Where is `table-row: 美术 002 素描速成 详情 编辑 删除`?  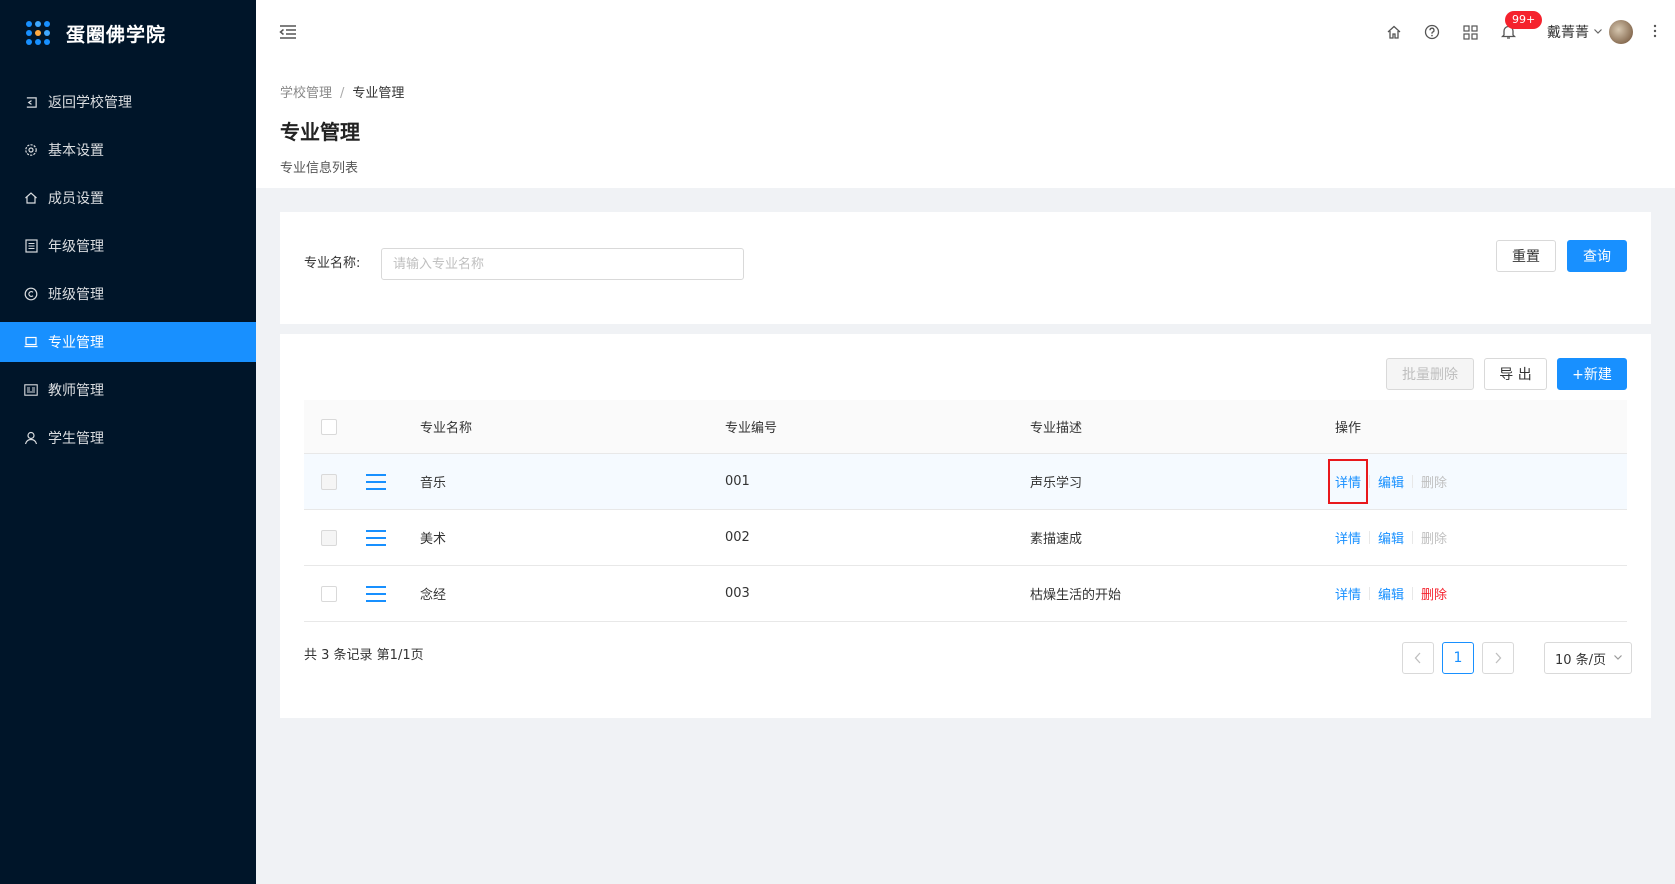
table-row: 美术 002 素描速成 详情 编辑 删除 is located at coordinates (965, 538).